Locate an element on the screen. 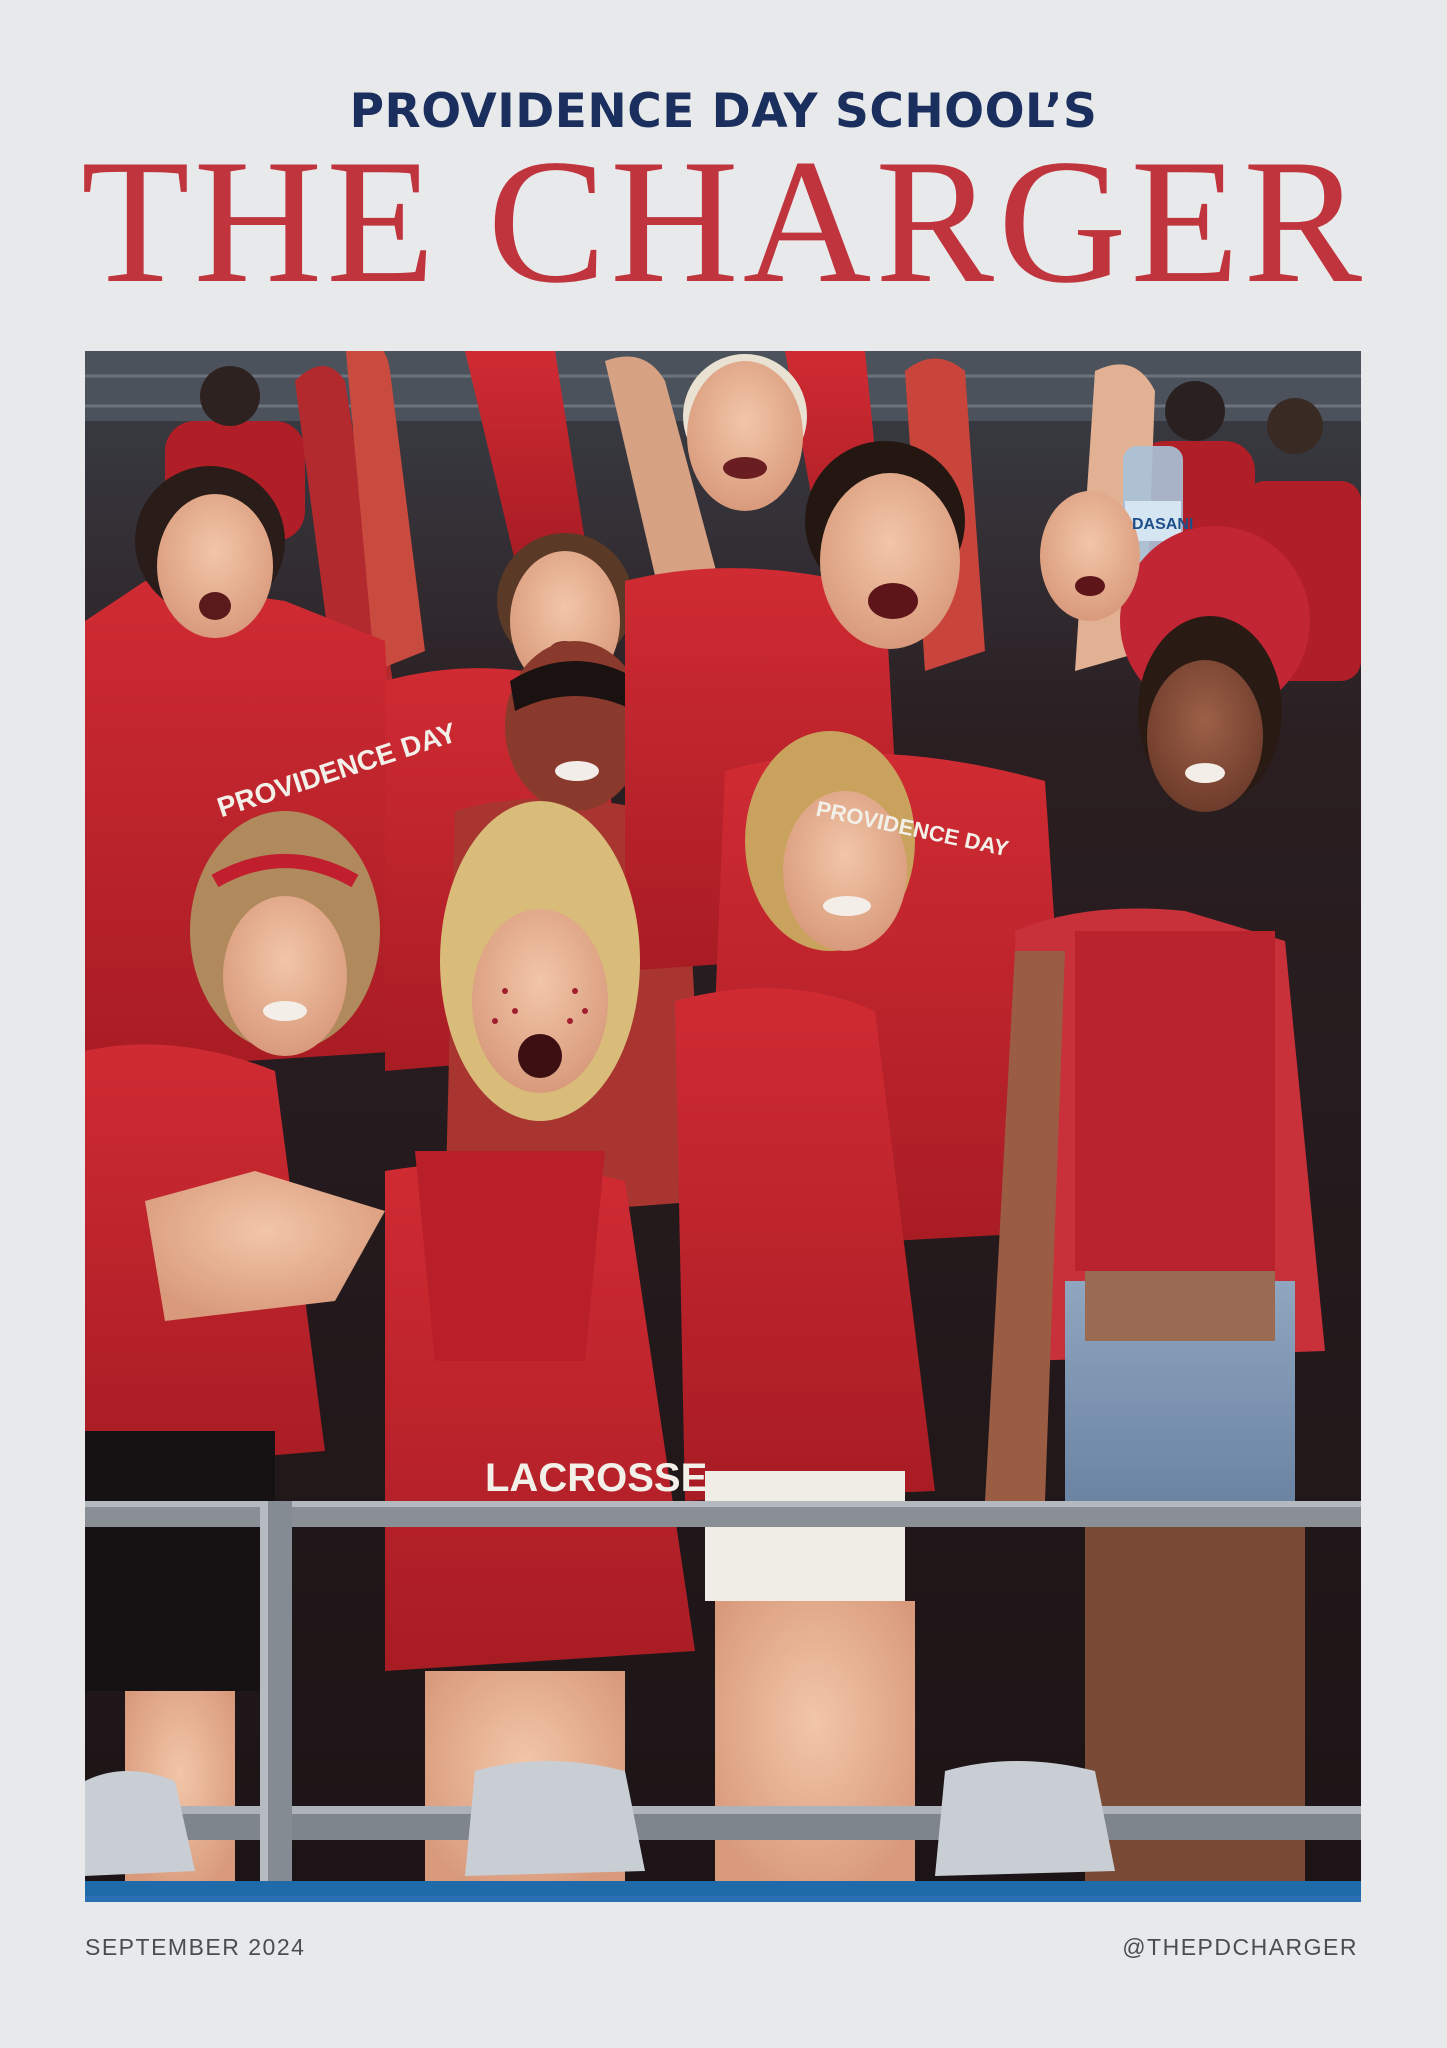 Image resolution: width=1447 pixels, height=2048 pixels. shirt-text-lacrosse: LACROSSE is located at coordinates (596, 1478).